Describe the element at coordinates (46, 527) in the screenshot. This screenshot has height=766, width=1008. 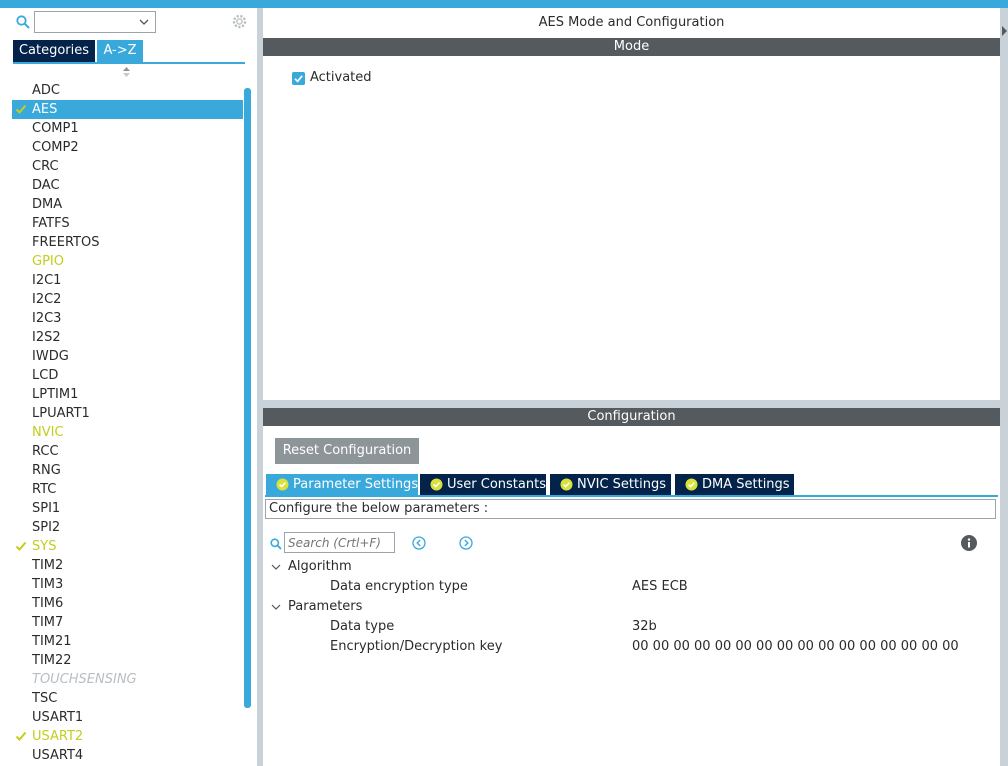
I see `peripheral-label: SPI2` at that location.